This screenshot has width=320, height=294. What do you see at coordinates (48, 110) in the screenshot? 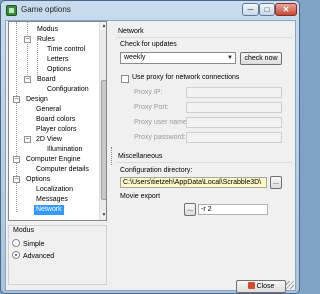
I see `tree-item-general: General` at bounding box center [48, 110].